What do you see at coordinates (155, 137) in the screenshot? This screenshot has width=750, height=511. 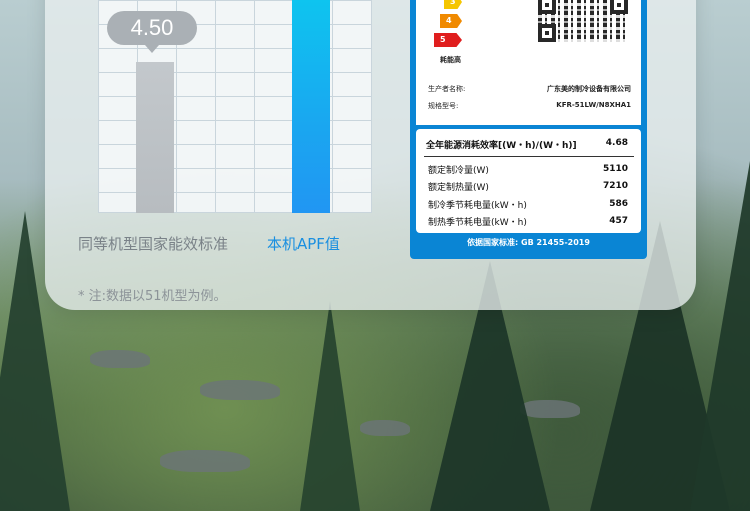 I see `bar-standard` at bounding box center [155, 137].